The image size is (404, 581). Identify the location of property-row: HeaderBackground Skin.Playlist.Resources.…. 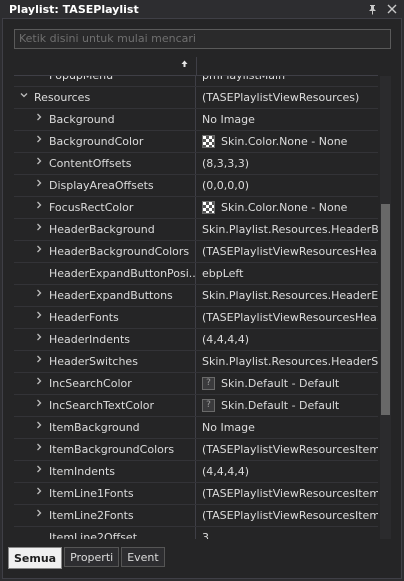
(196, 230).